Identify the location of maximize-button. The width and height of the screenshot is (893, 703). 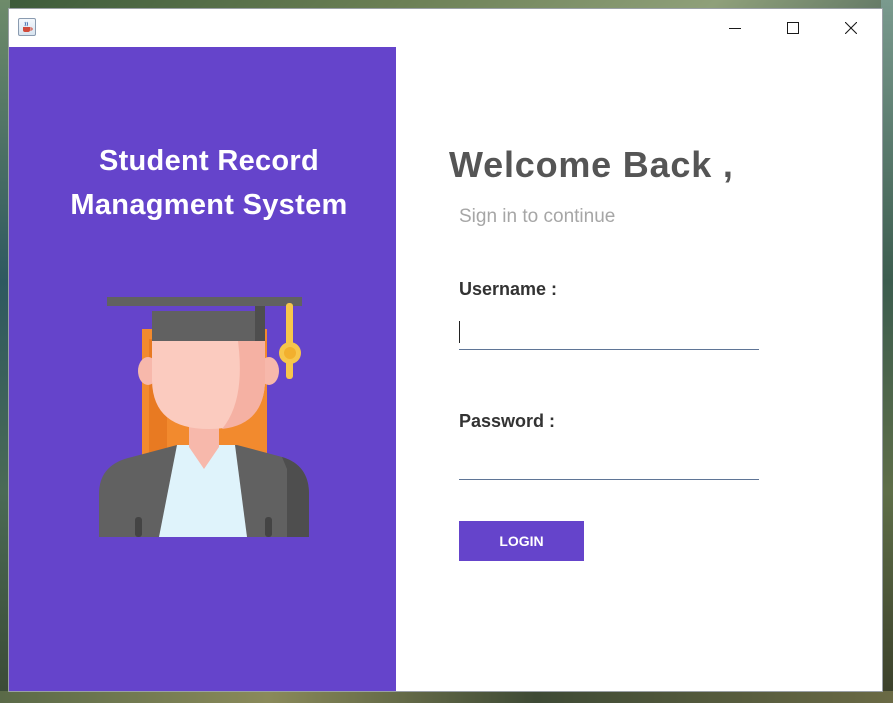
(793, 28).